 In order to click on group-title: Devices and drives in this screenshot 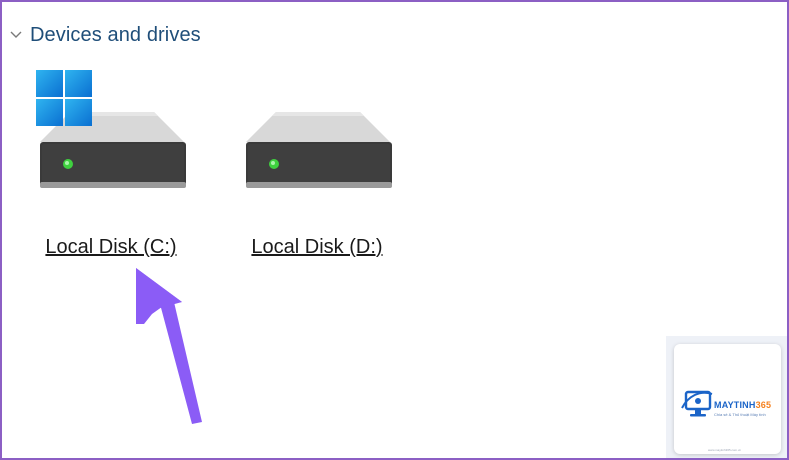, I will do `click(115, 34)`.